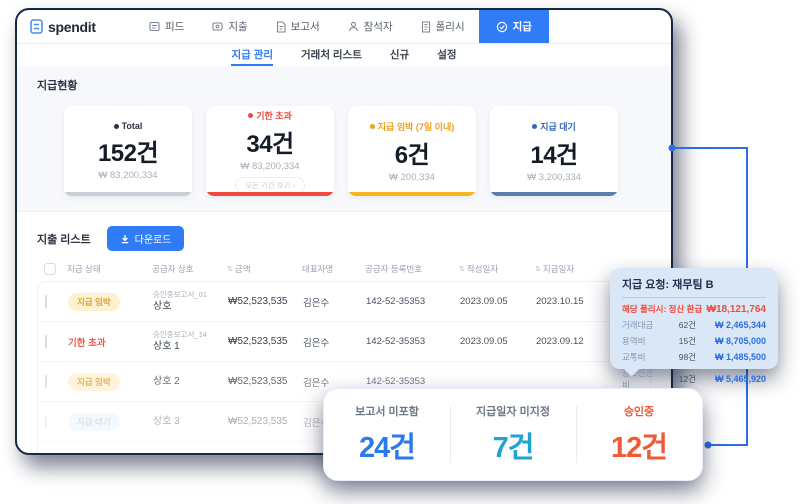 The height and width of the screenshot is (504, 800). I want to click on top-nav: spendit 피드 지출 보고서 참석자 폴리시 지급, so click(344, 27).